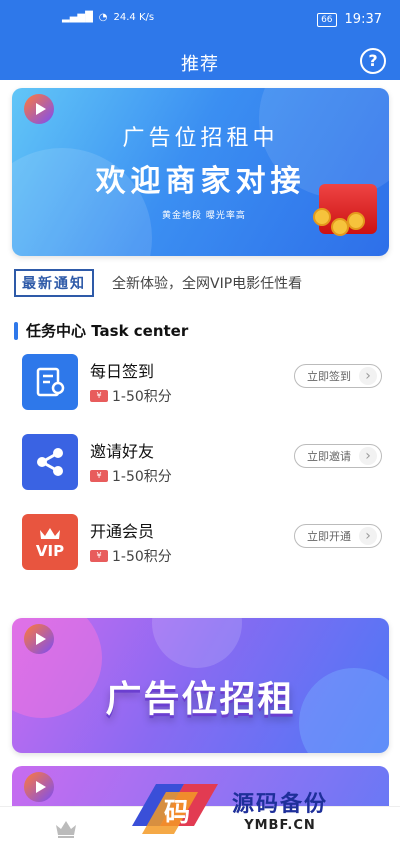 This screenshot has width=400, height=856. What do you see at coordinates (200, 699) in the screenshot?
I see `banner-bottom-text: 广告位招租` at bounding box center [200, 699].